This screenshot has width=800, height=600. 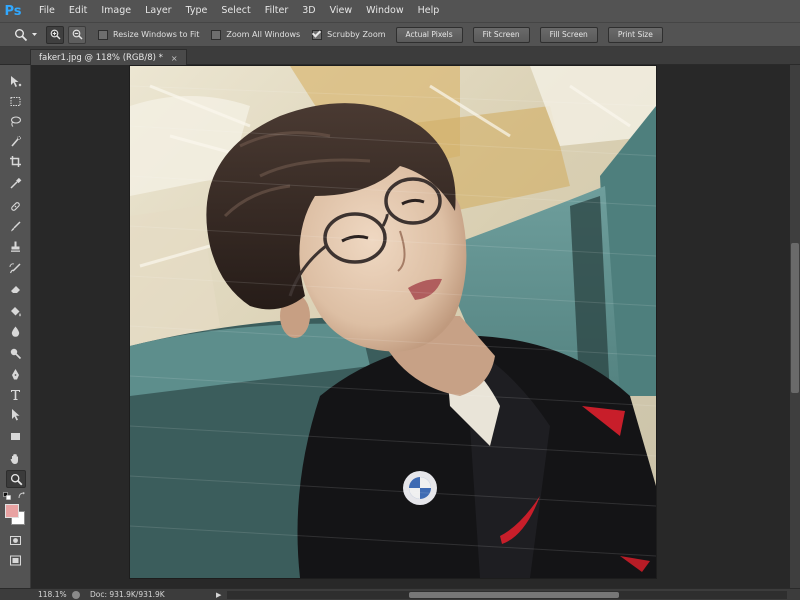 What do you see at coordinates (635, 34) in the screenshot?
I see `print-size-button: Print Size` at bounding box center [635, 34].